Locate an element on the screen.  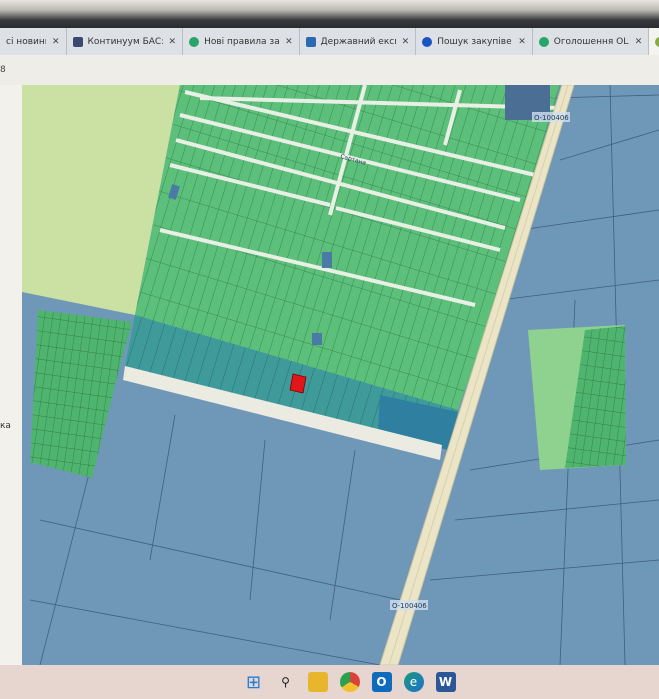
olx-icon is located at coordinates (543, 41).